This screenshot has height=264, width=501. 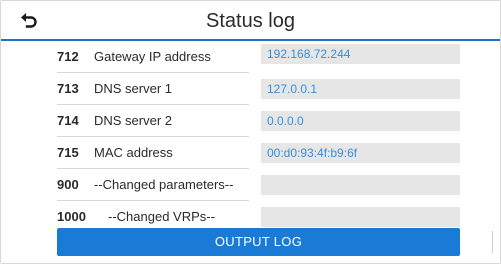 What do you see at coordinates (250, 89) in the screenshot?
I see `log-row-713: 713 DNS server 1 127.0.0.1` at bounding box center [250, 89].